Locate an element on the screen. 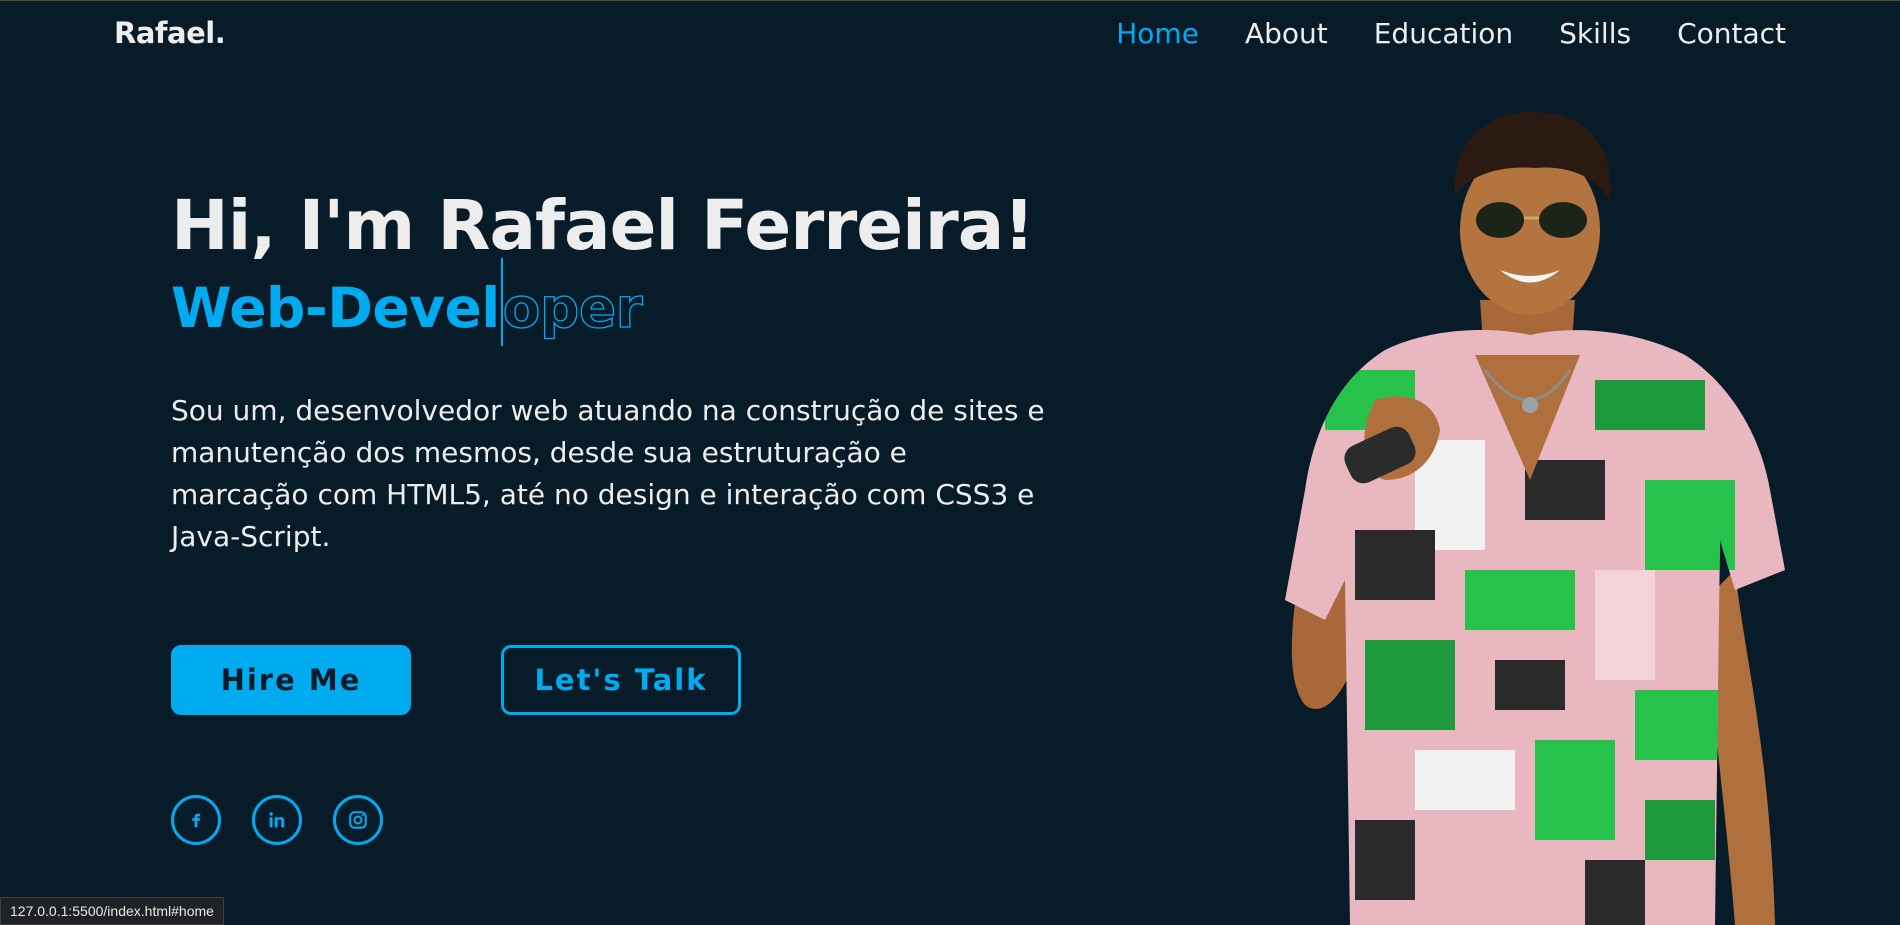 This screenshot has height=925, width=1900. nav-link-about: About is located at coordinates (1286, 33).